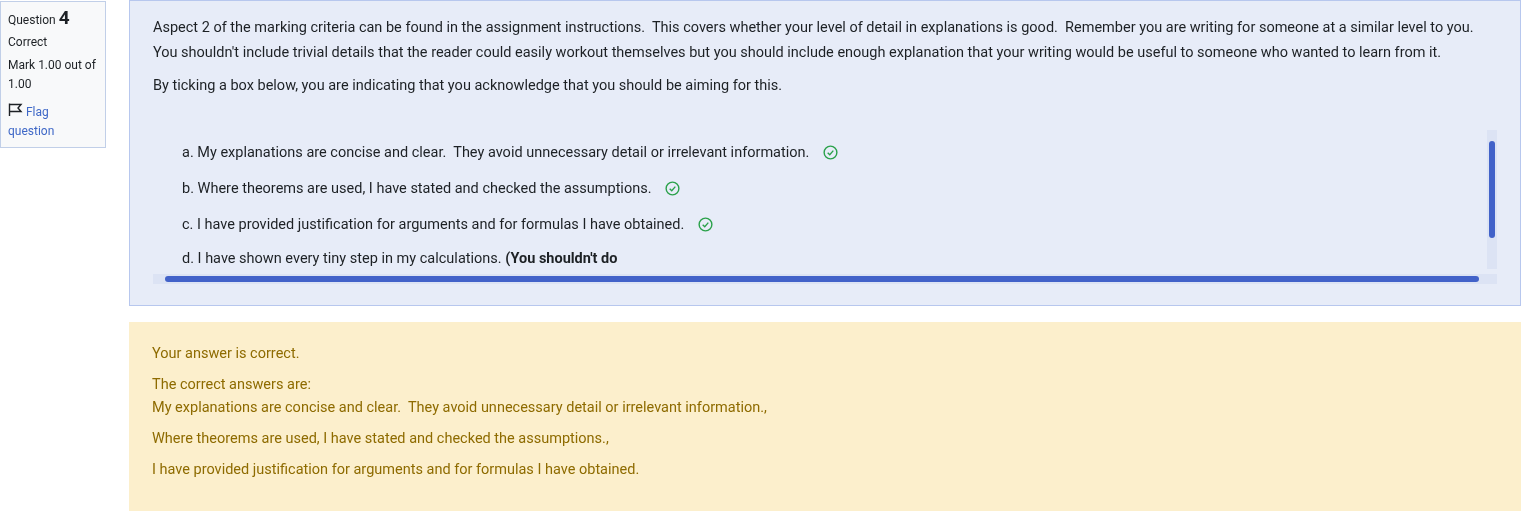 The height and width of the screenshot is (527, 1521). Describe the element at coordinates (396, 470) in the screenshot. I see `correct-answer: I have provided justification for arguments and for formulas I have obtained.` at that location.